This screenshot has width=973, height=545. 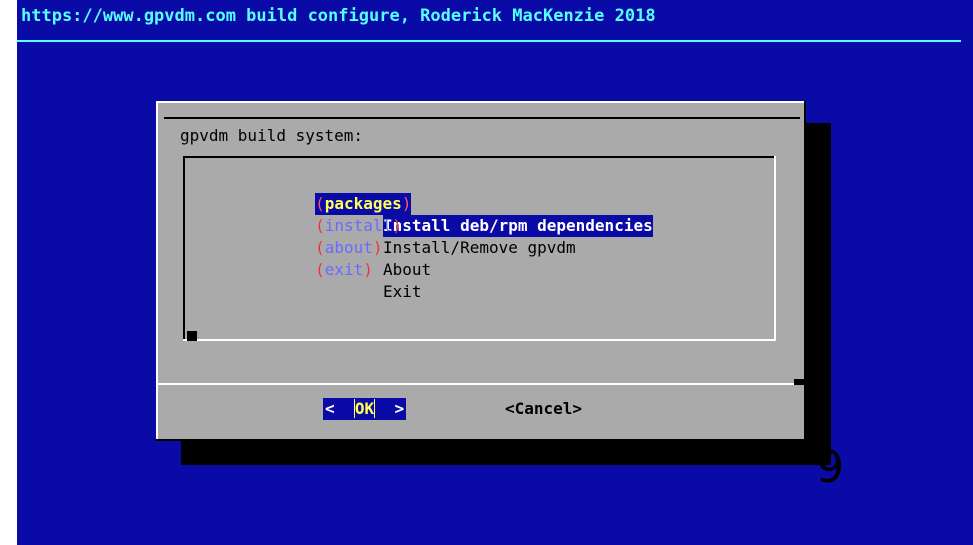 I want to click on backtitle-divider, so click(x=489, y=41).